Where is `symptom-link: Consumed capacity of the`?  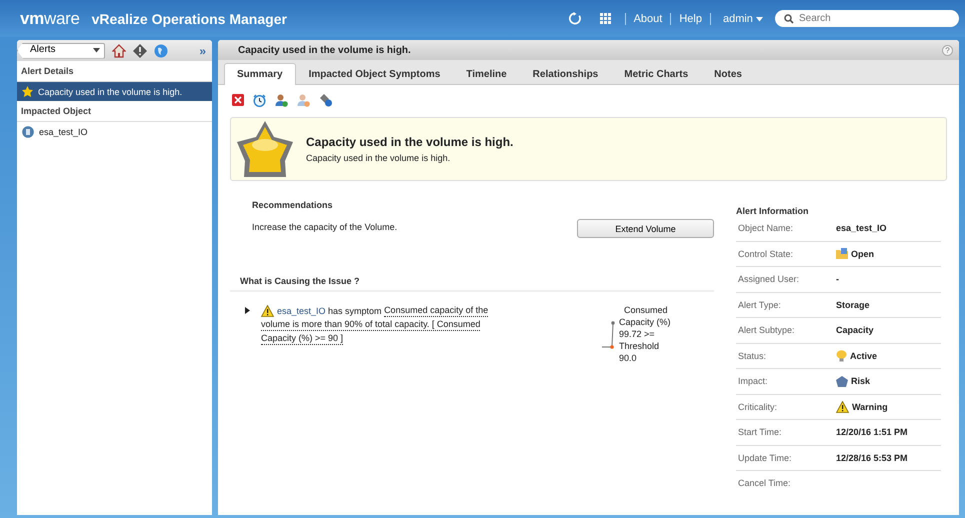 symptom-link: Consumed capacity of the is located at coordinates (436, 310).